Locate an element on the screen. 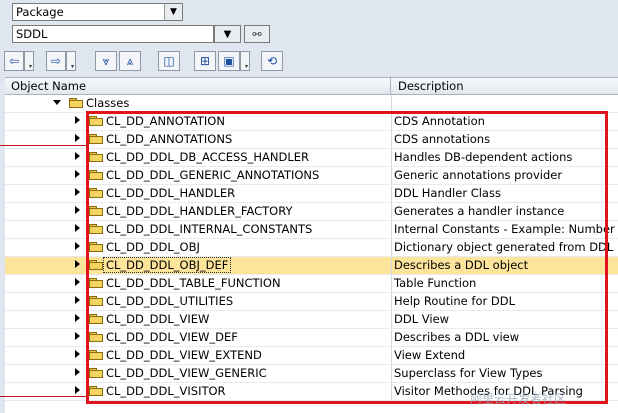  table-row: CL_DD_ANNOTATIONS CDS annotations is located at coordinates (311, 140).